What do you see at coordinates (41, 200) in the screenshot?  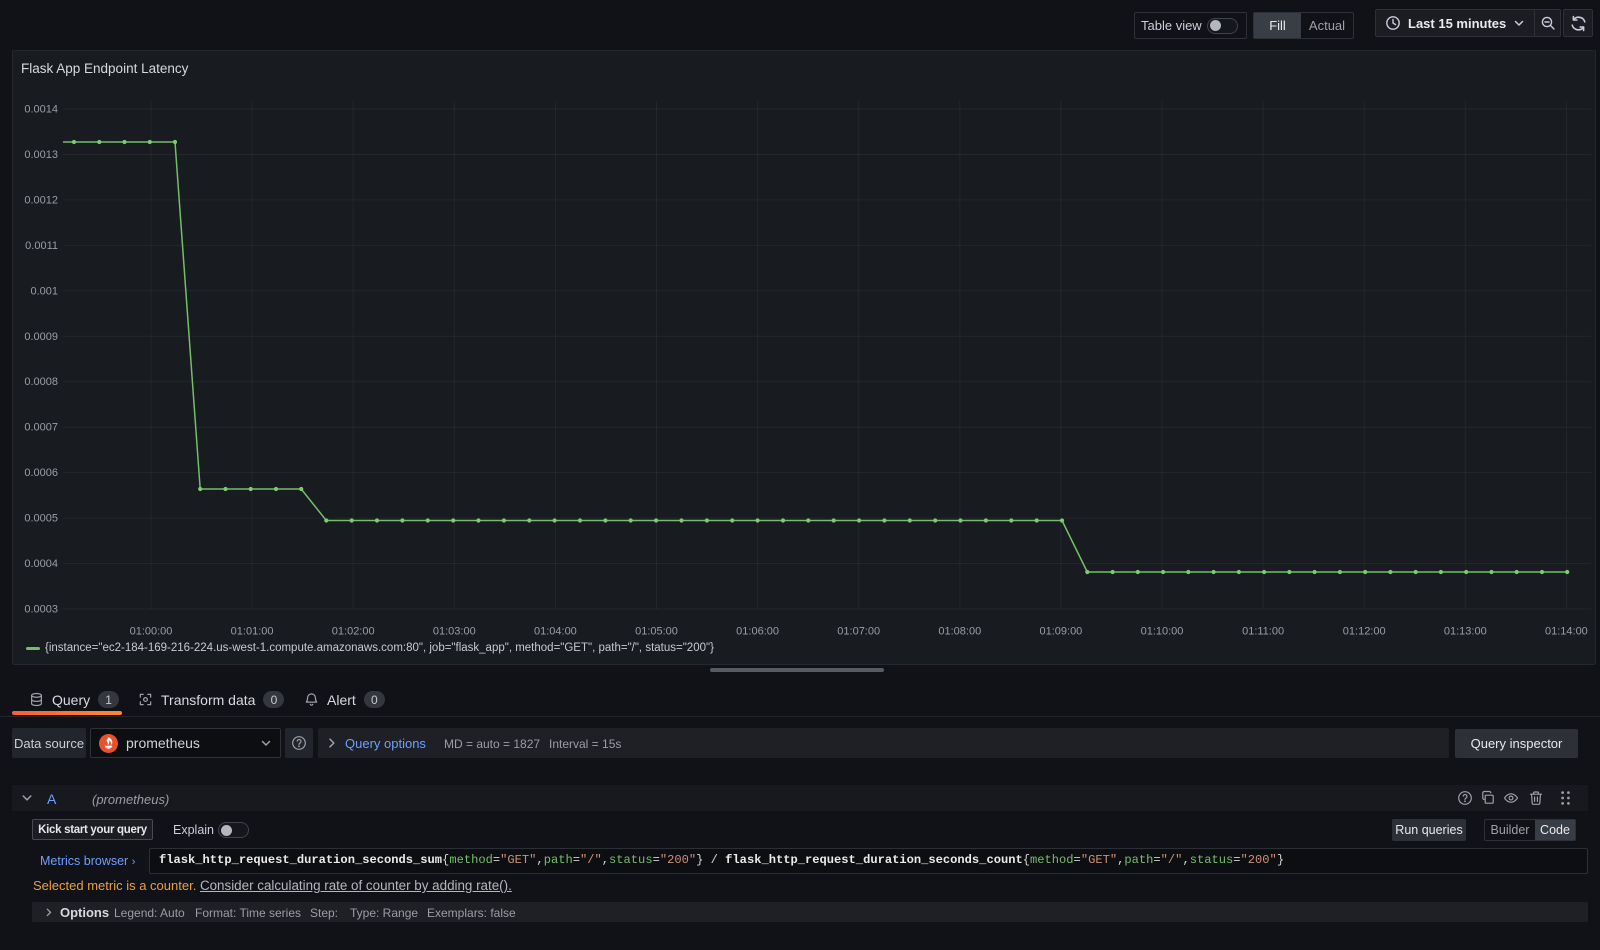 I see `svg-text: 0.0012` at bounding box center [41, 200].